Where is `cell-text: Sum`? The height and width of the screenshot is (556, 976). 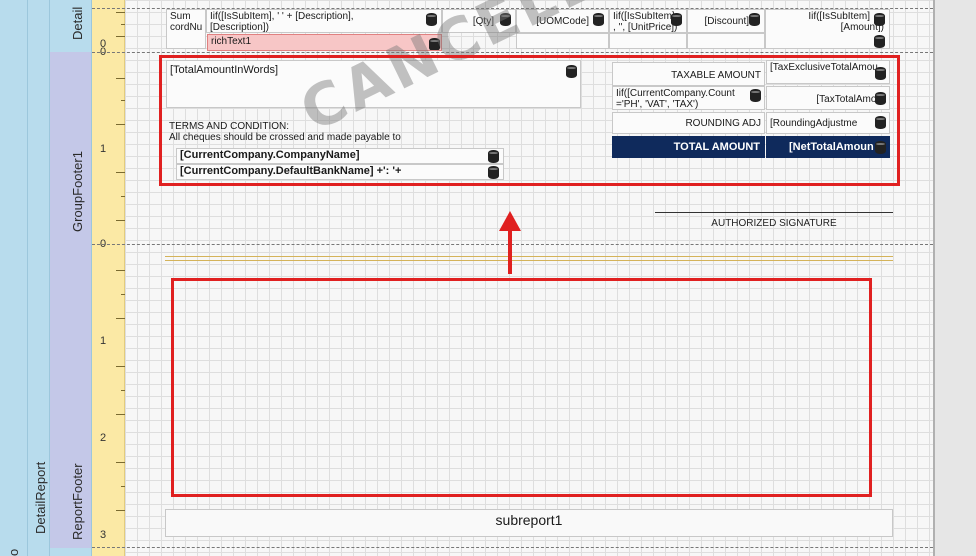 cell-text: Sum is located at coordinates (180, 16).